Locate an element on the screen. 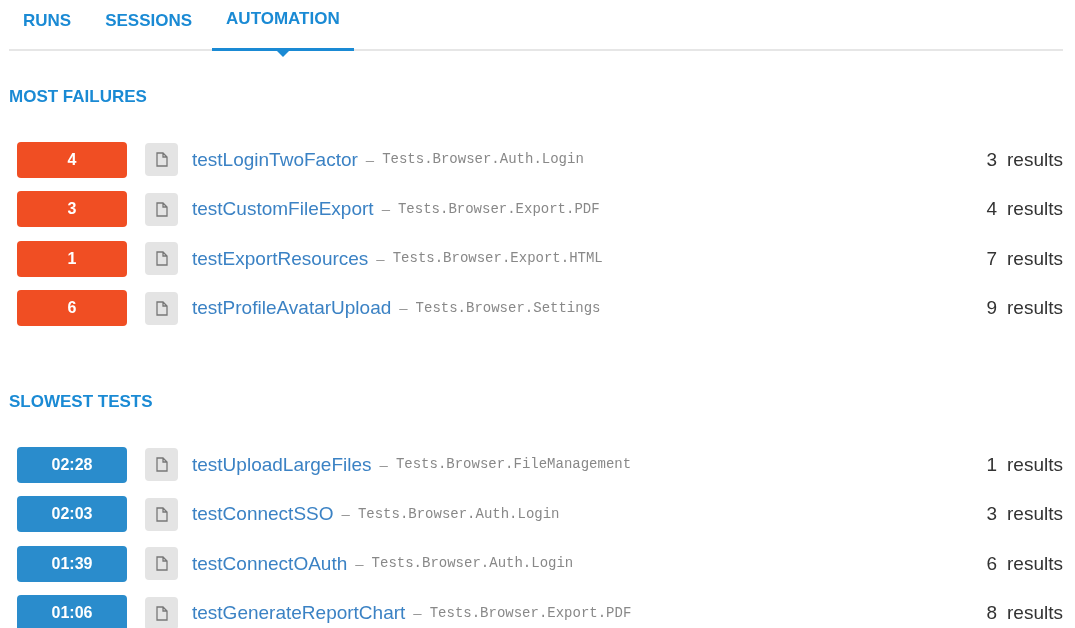  test-link: testExportResources is located at coordinates (280, 258).